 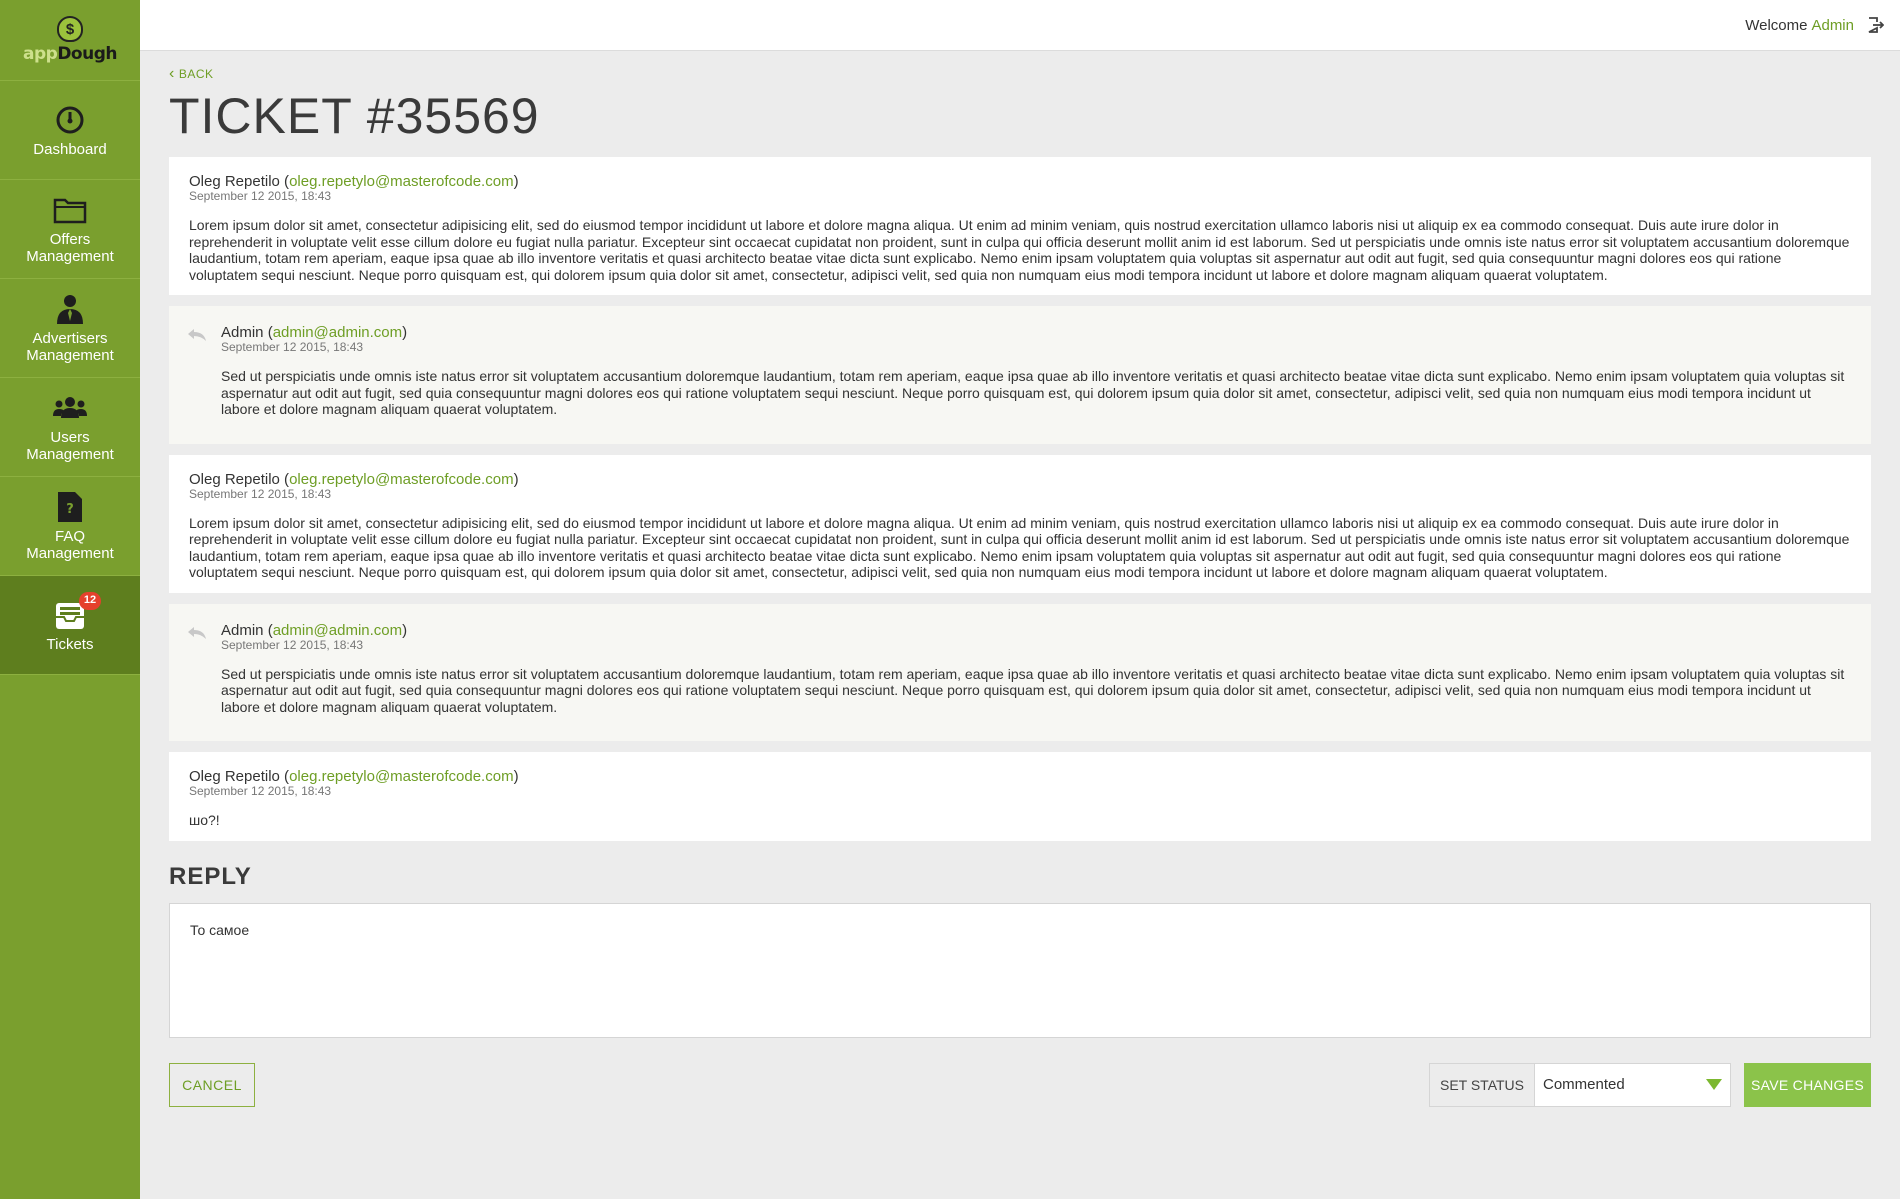 I want to click on chevron-left-icon: ‹, so click(x=172, y=73).